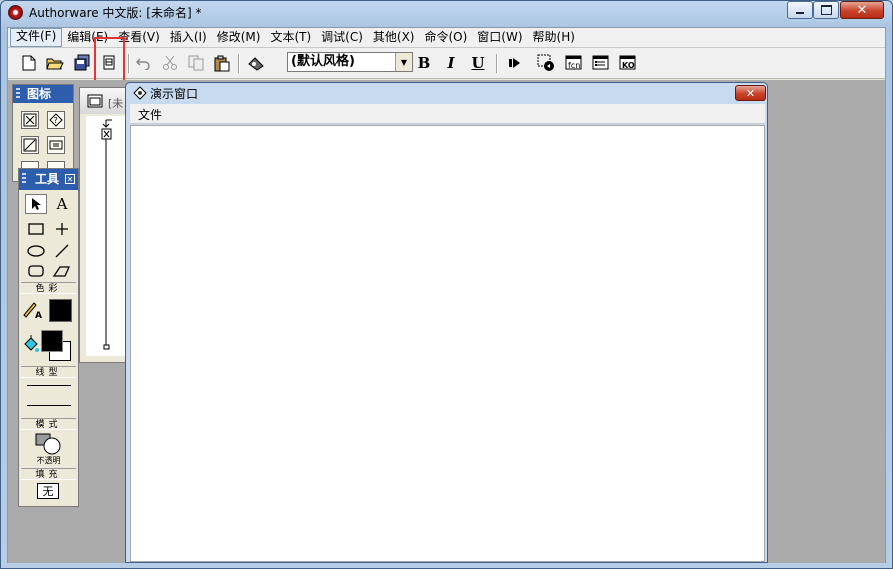 The height and width of the screenshot is (569, 893). I want to click on paste-icon, so click(222, 63).